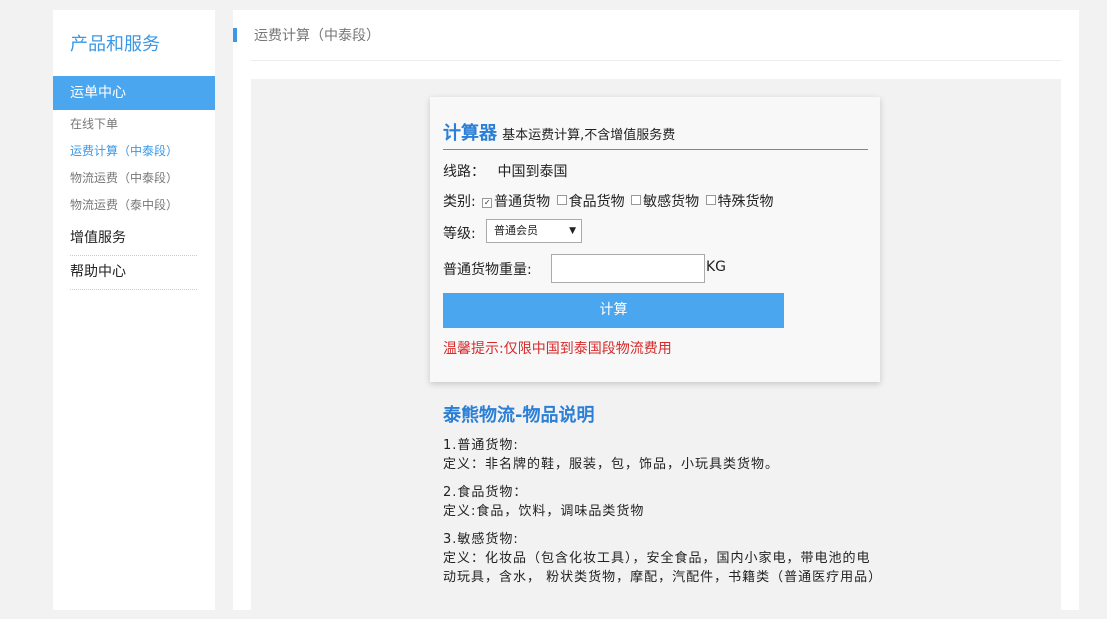 The height and width of the screenshot is (619, 1107). Describe the element at coordinates (94, 123) in the screenshot. I see `sidebar-subitem-online-order: 在线下单` at that location.